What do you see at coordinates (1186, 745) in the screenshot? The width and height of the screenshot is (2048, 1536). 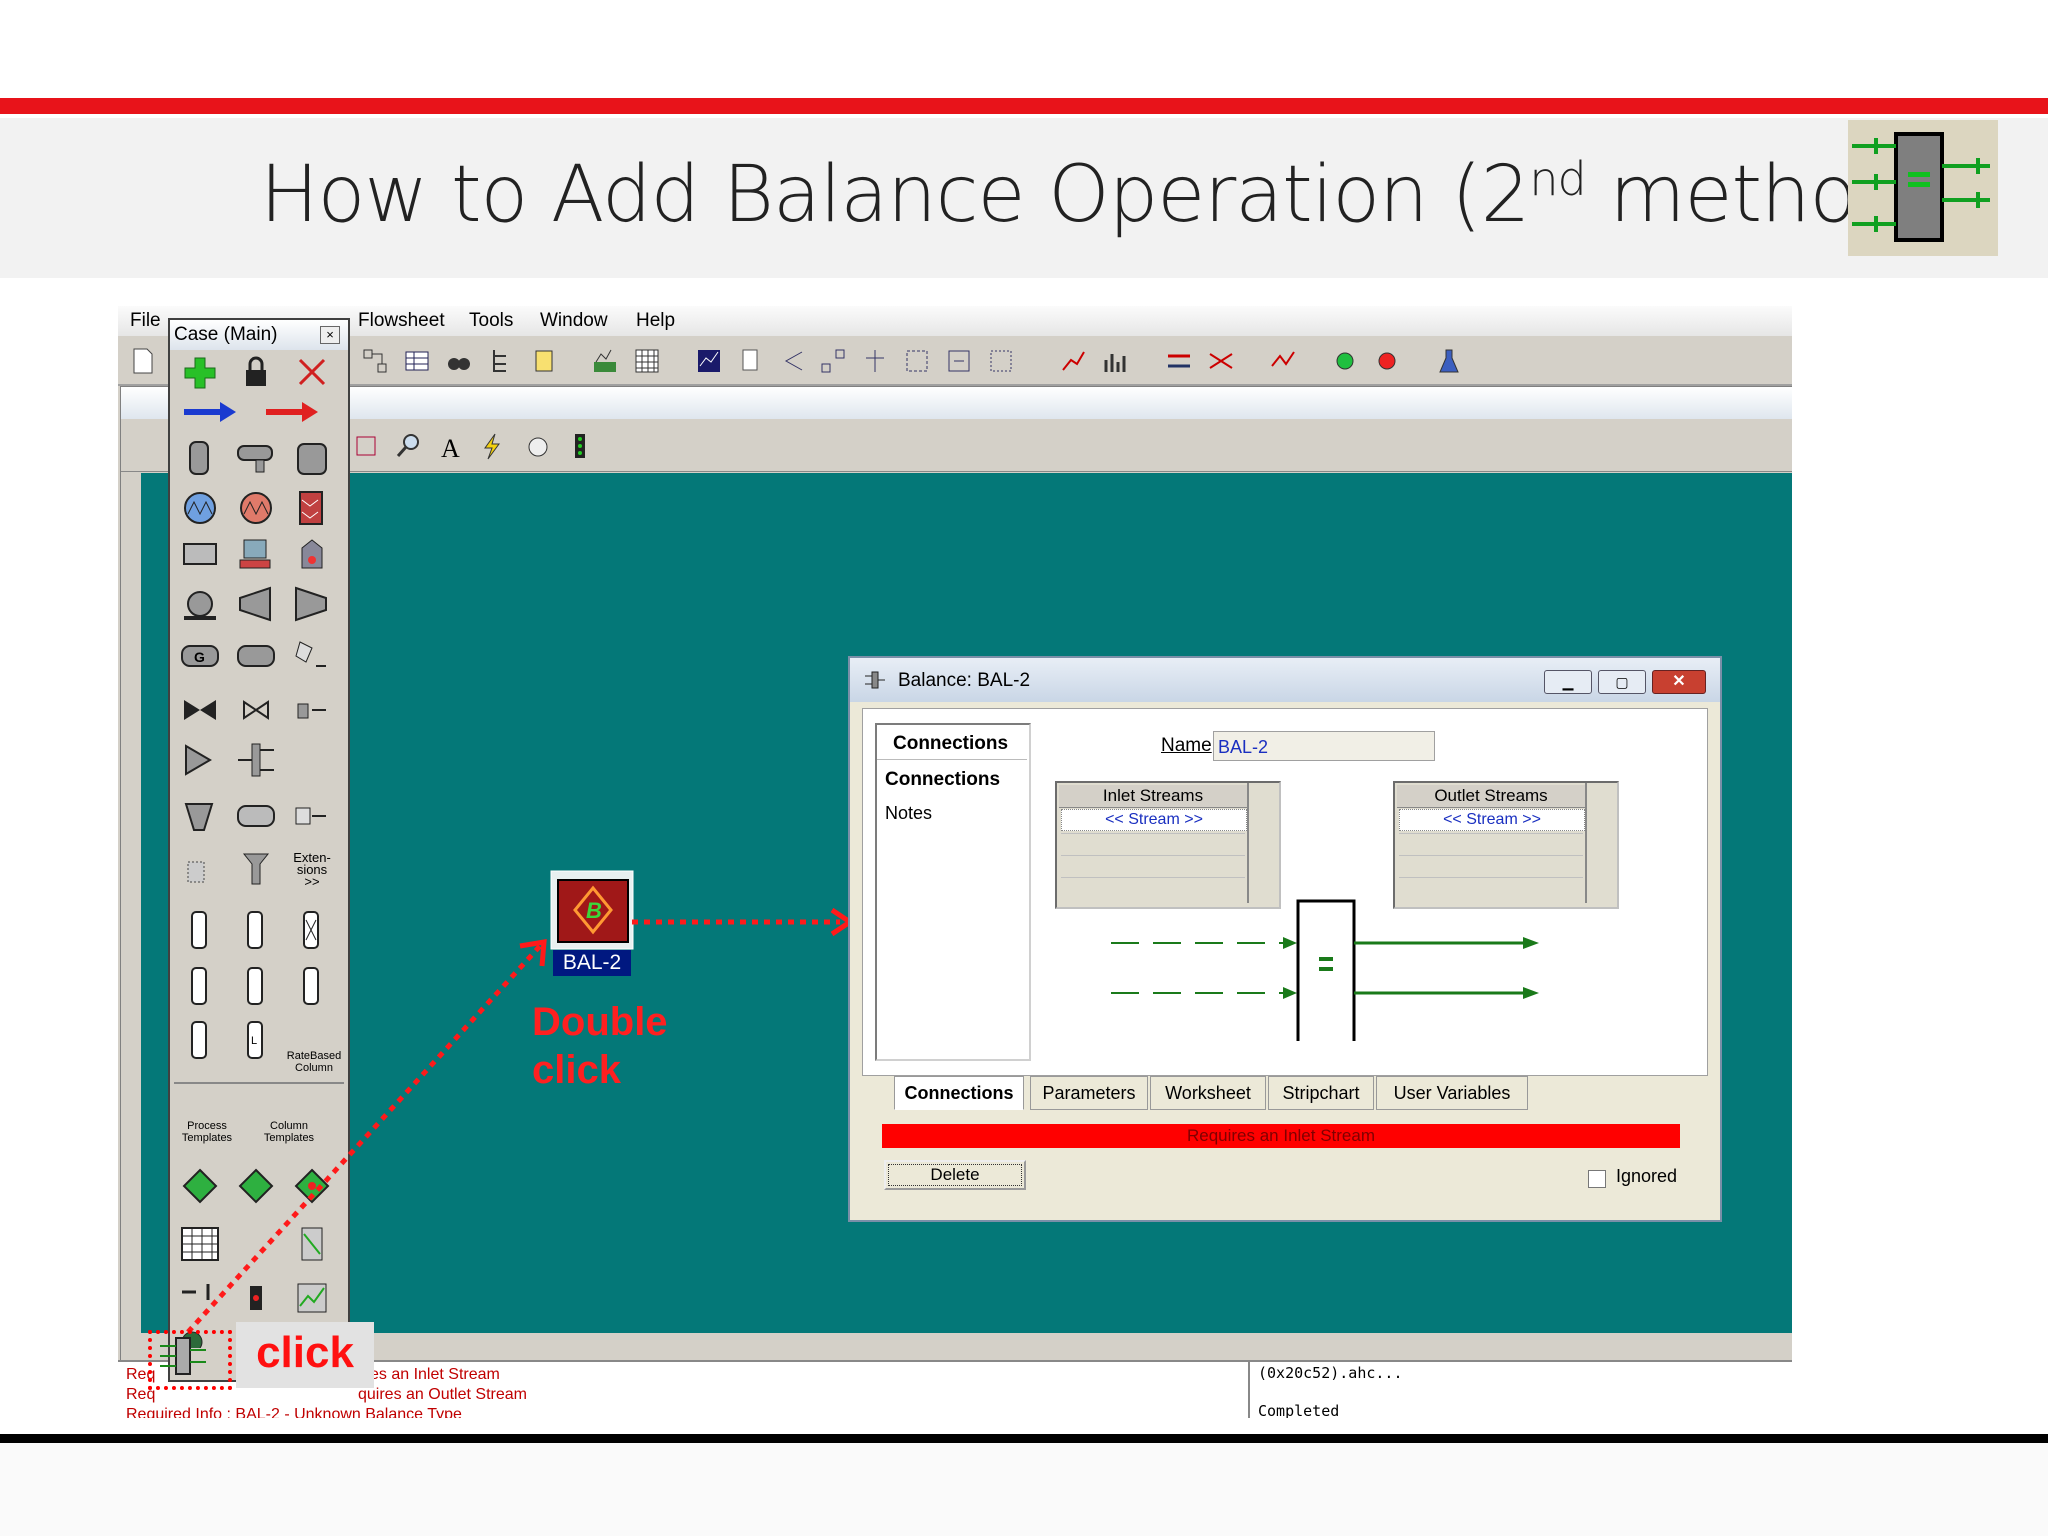 I see `name-label: Name` at bounding box center [1186, 745].